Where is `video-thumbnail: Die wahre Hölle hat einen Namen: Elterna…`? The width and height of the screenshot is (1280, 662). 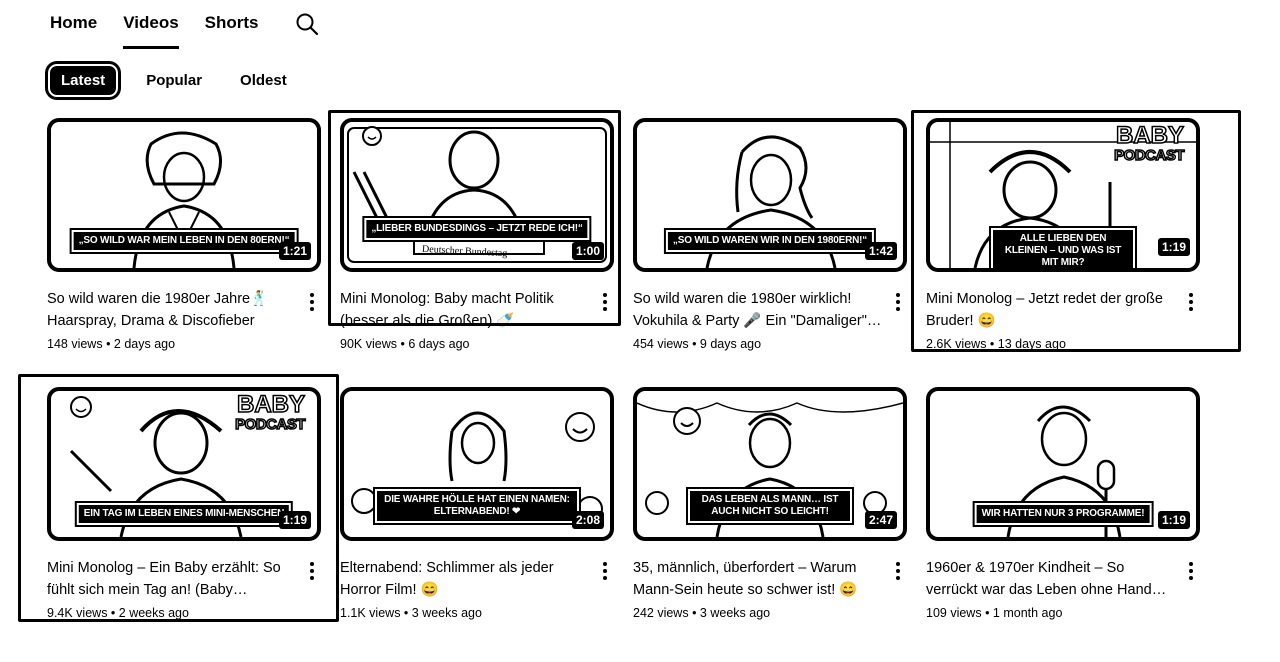 video-thumbnail: Die wahre Hölle hat einen Namen: Elterna… is located at coordinates (477, 464).